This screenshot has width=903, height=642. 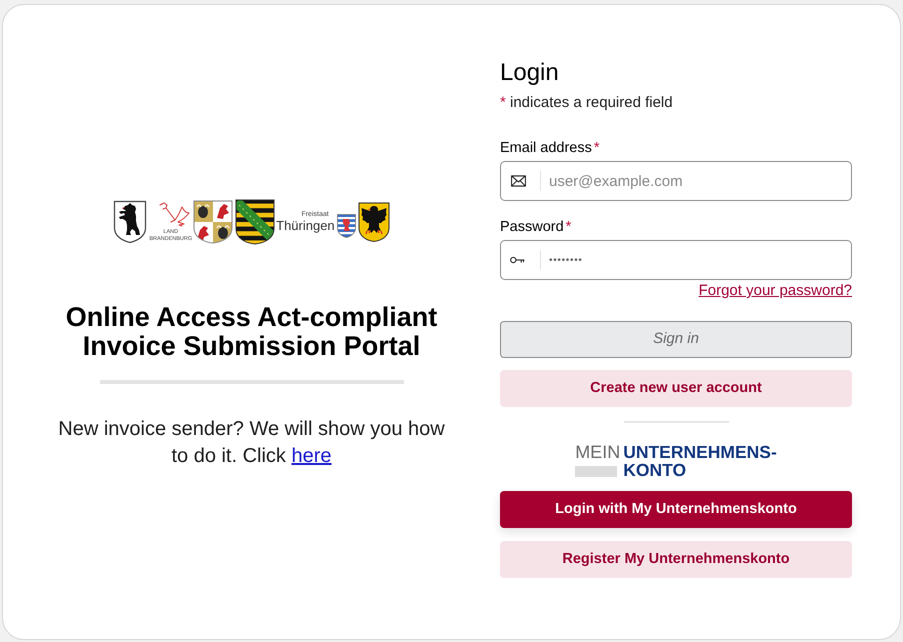 I want to click on bar-icon, so click(x=596, y=471).